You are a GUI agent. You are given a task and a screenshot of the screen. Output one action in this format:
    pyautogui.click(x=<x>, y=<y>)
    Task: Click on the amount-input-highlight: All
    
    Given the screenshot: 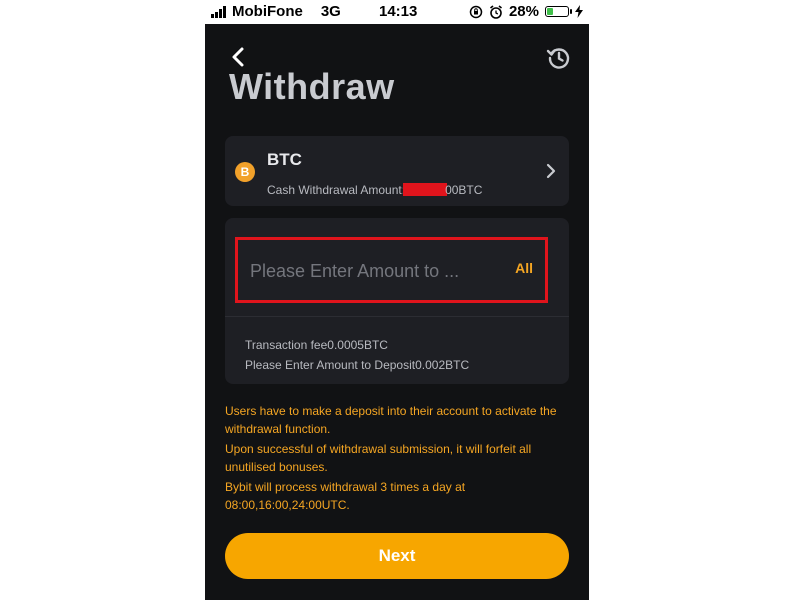 What is the action you would take?
    pyautogui.click(x=391, y=270)
    